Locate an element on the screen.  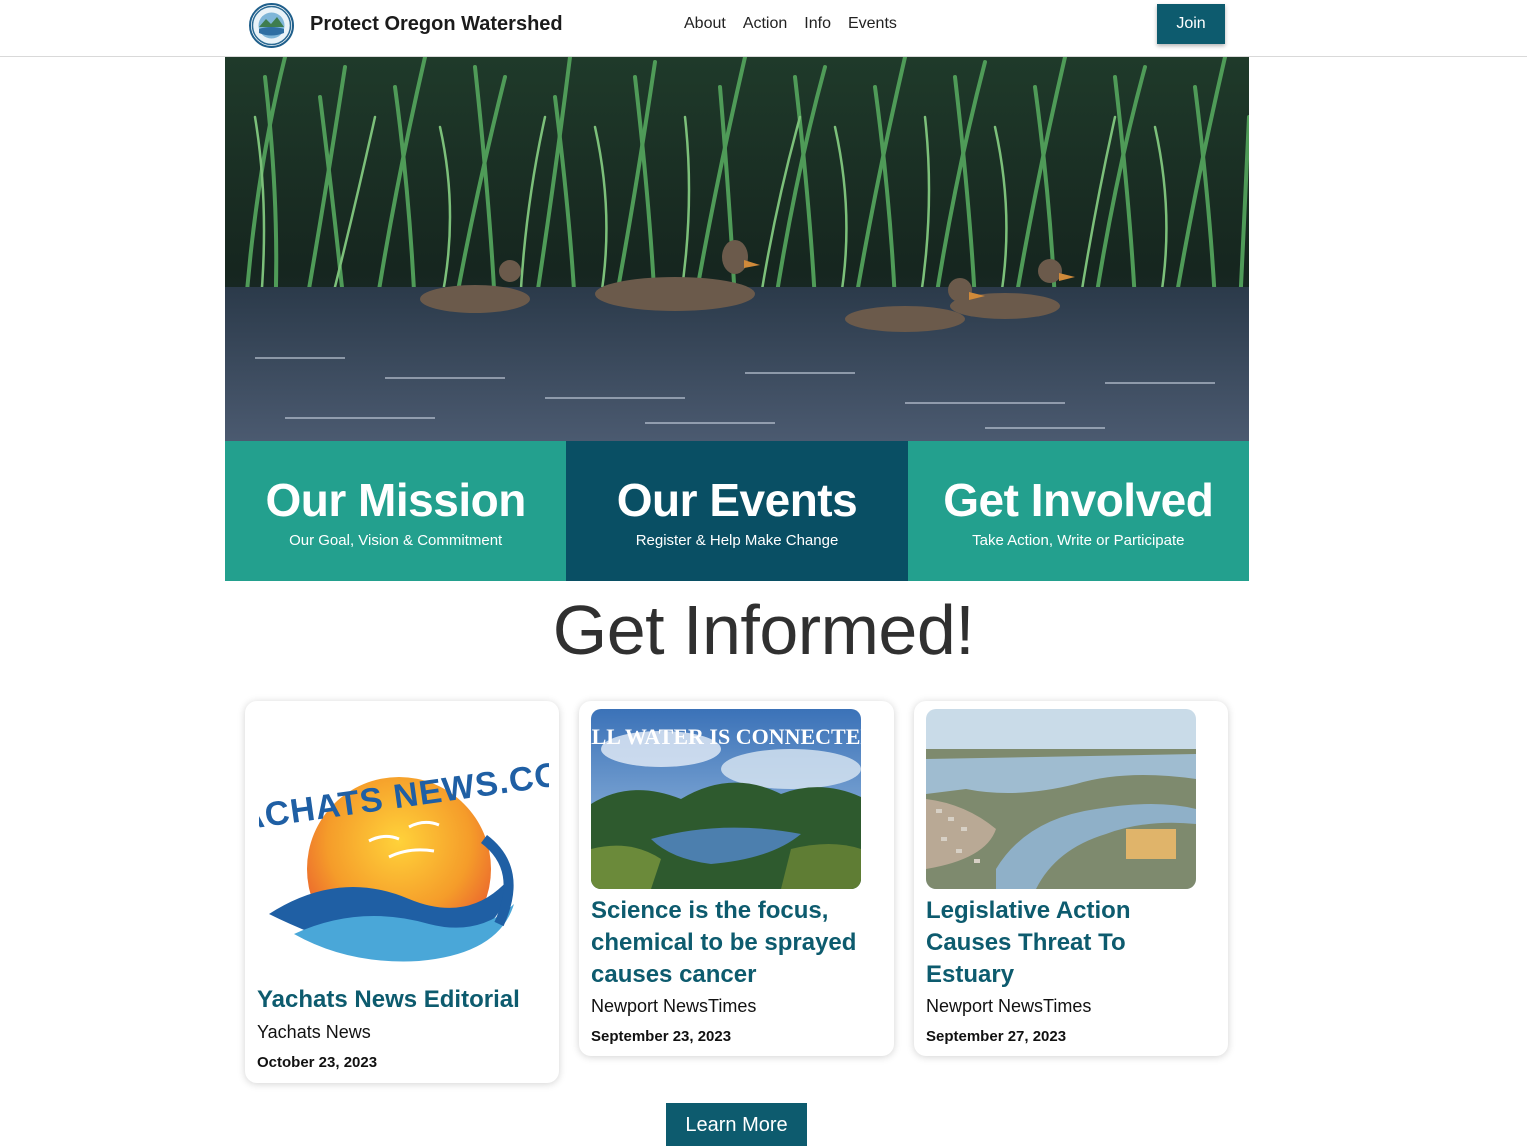
card-title: Yachats News Editorial is located at coordinates (402, 1000).